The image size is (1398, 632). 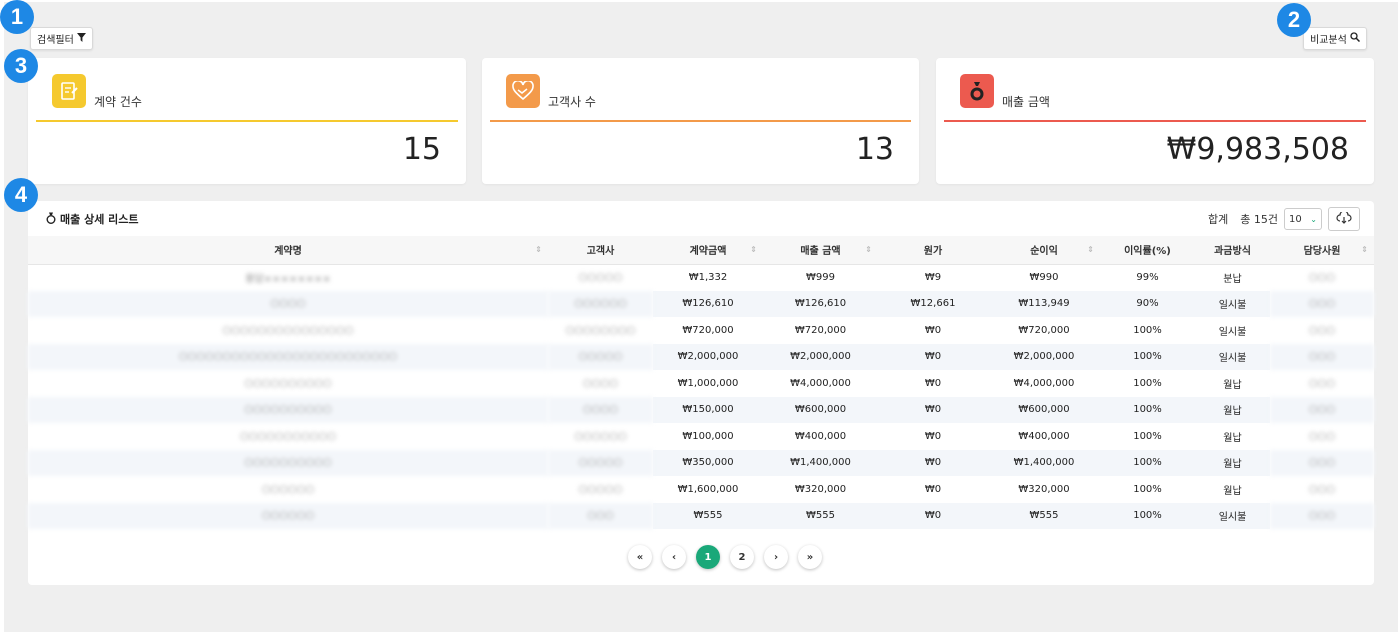 What do you see at coordinates (1322, 250) in the screenshot?
I see `column-header: 담당사원 ⇕` at bounding box center [1322, 250].